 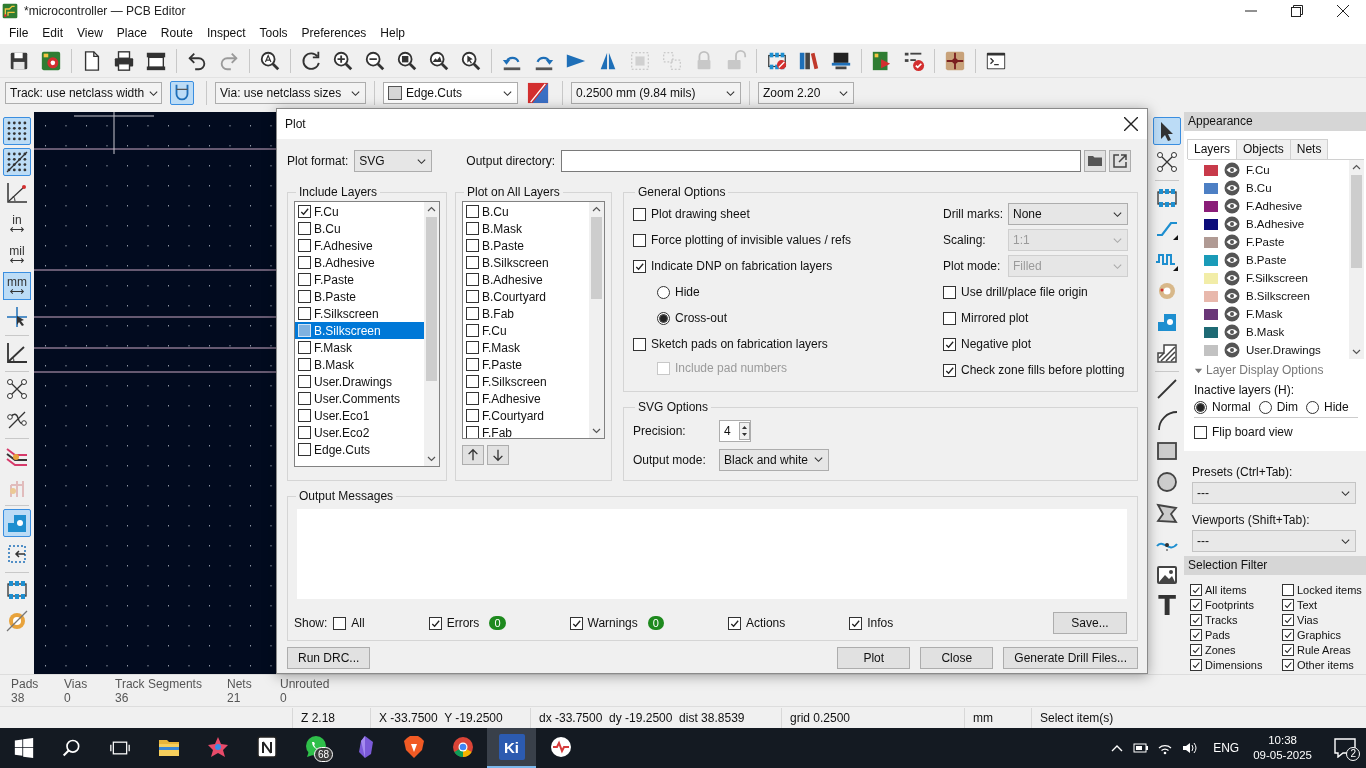 I want to click on unit-button: mm, so click(x=17, y=286).